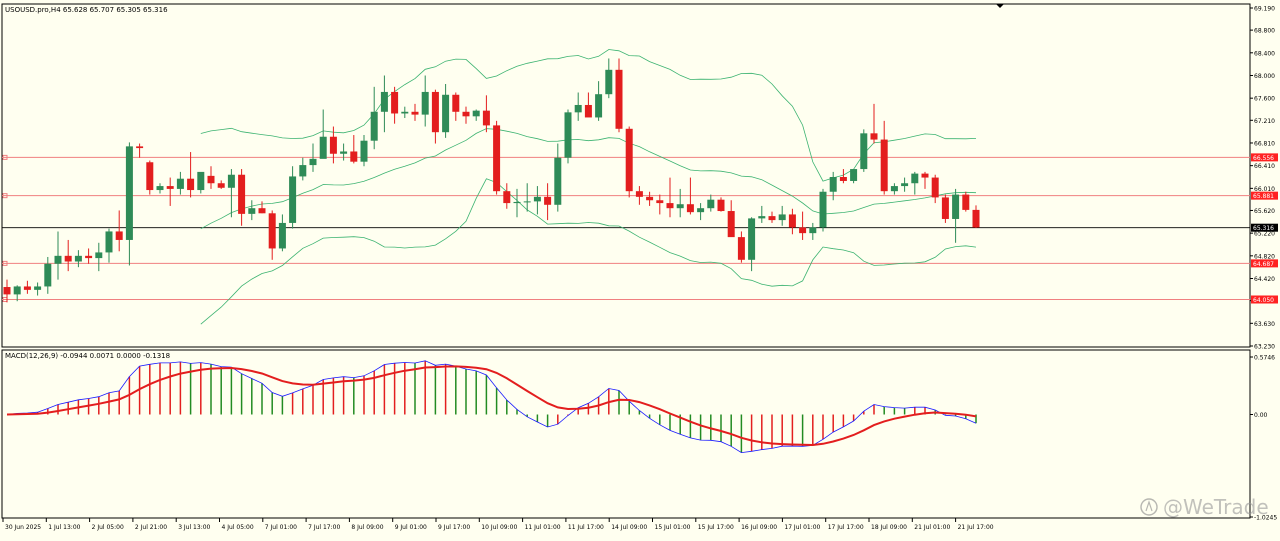 This screenshot has height=541, width=1280. What do you see at coordinates (324, 527) in the screenshot?
I see `time-tick-label: 7 Jul 17:00` at bounding box center [324, 527].